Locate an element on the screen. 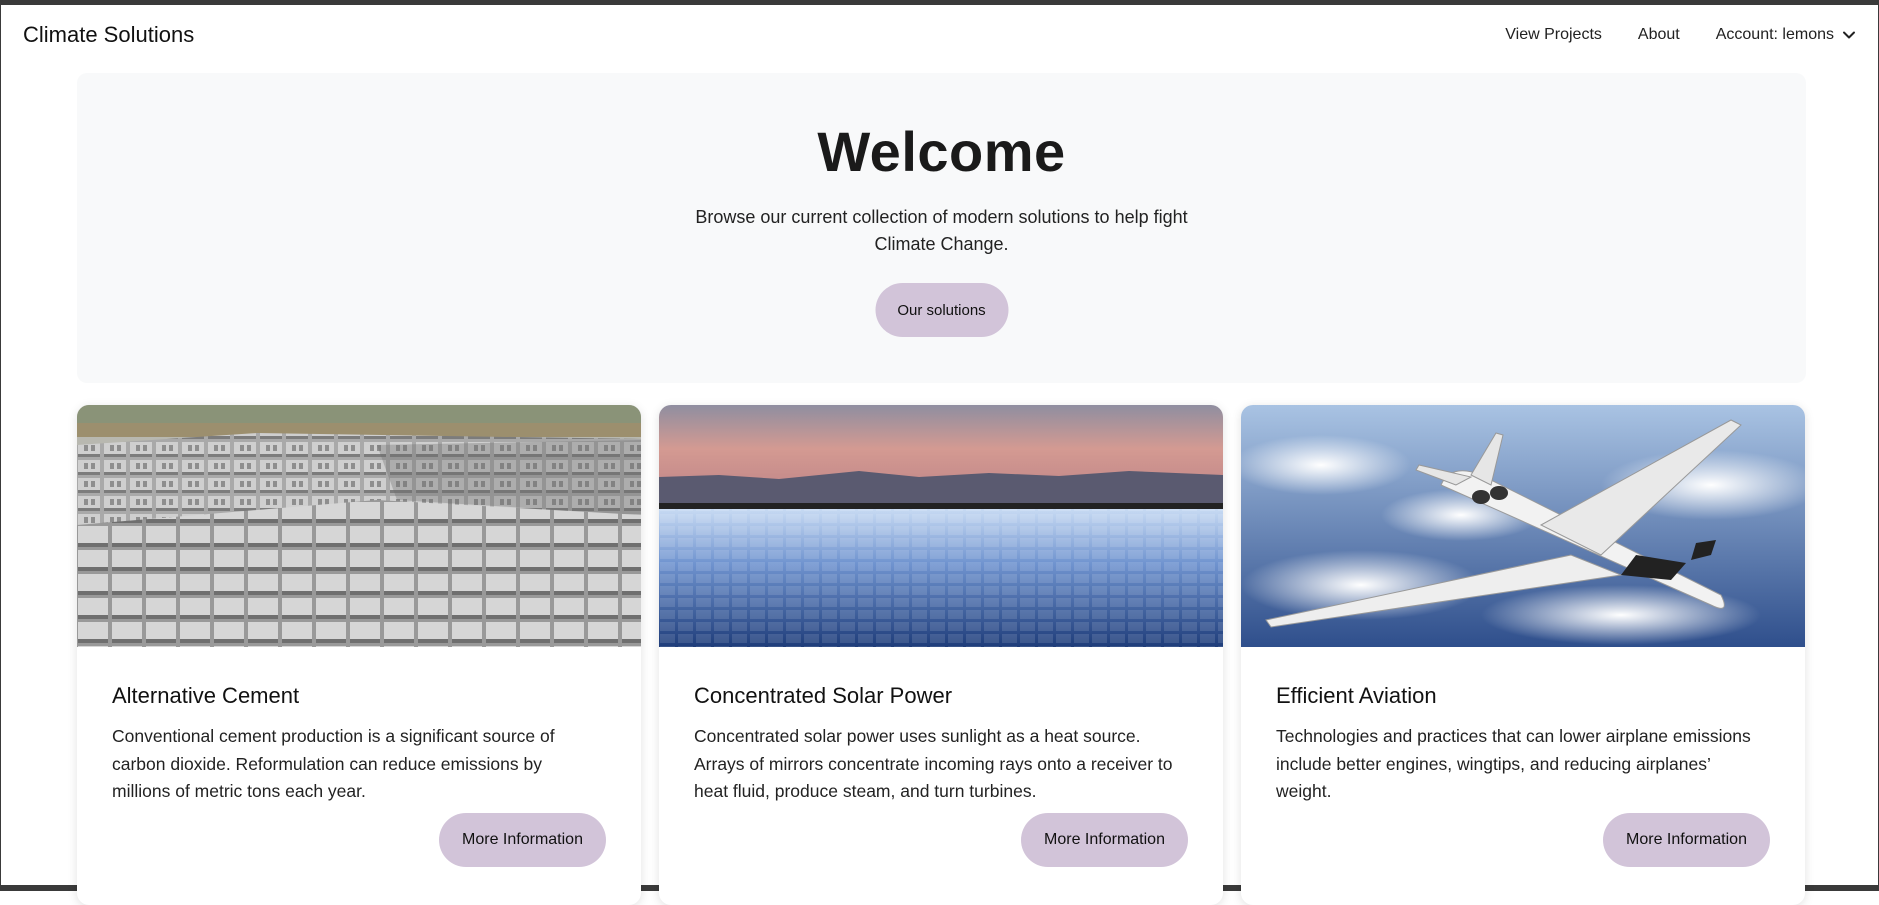 The image size is (1879, 905). card-title: Alternative Cement is located at coordinates (206, 695).